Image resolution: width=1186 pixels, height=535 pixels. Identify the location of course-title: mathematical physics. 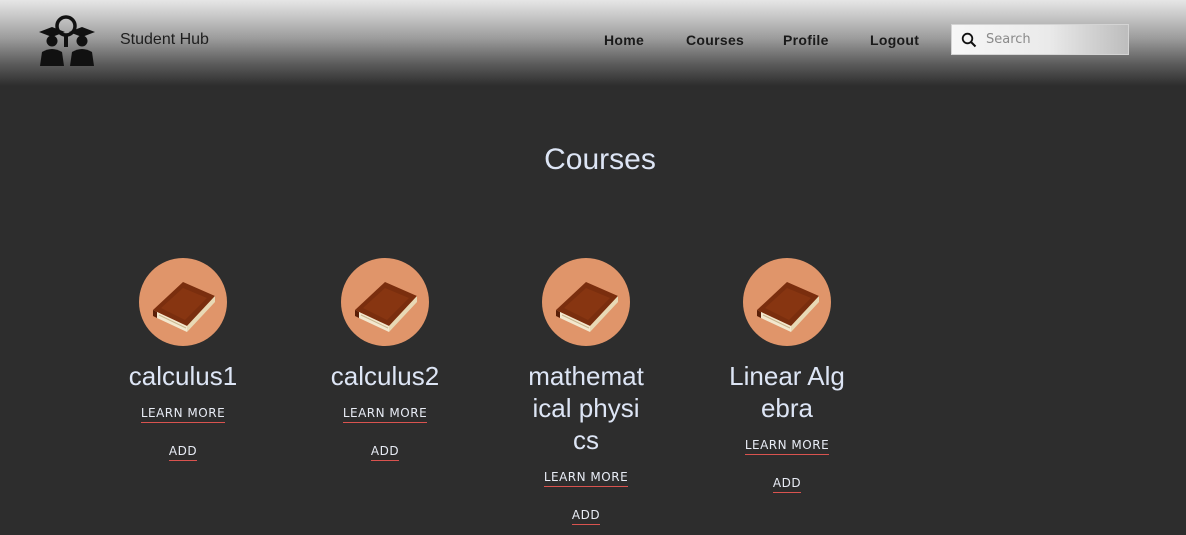
(586, 408).